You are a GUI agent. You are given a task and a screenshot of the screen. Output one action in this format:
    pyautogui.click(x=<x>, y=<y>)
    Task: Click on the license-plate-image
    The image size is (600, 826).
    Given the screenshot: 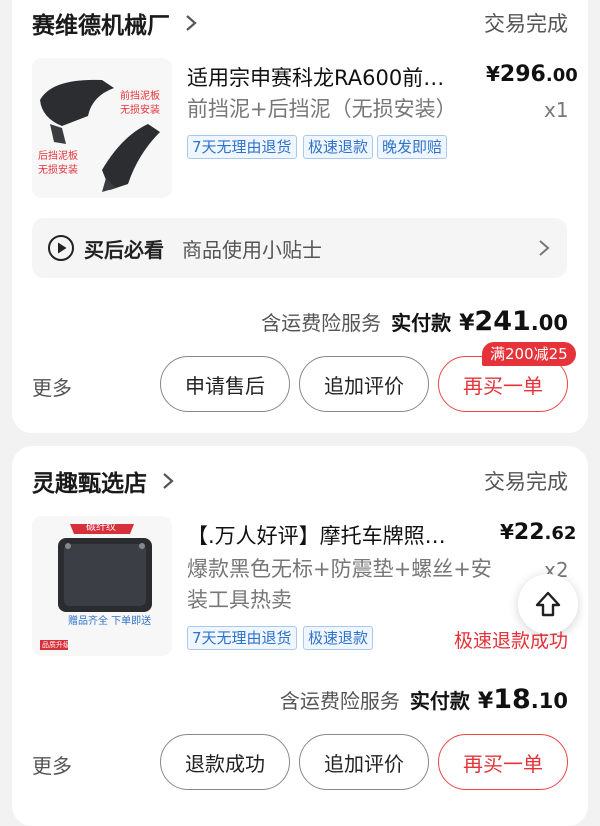 What is the action you would take?
    pyautogui.click(x=102, y=586)
    